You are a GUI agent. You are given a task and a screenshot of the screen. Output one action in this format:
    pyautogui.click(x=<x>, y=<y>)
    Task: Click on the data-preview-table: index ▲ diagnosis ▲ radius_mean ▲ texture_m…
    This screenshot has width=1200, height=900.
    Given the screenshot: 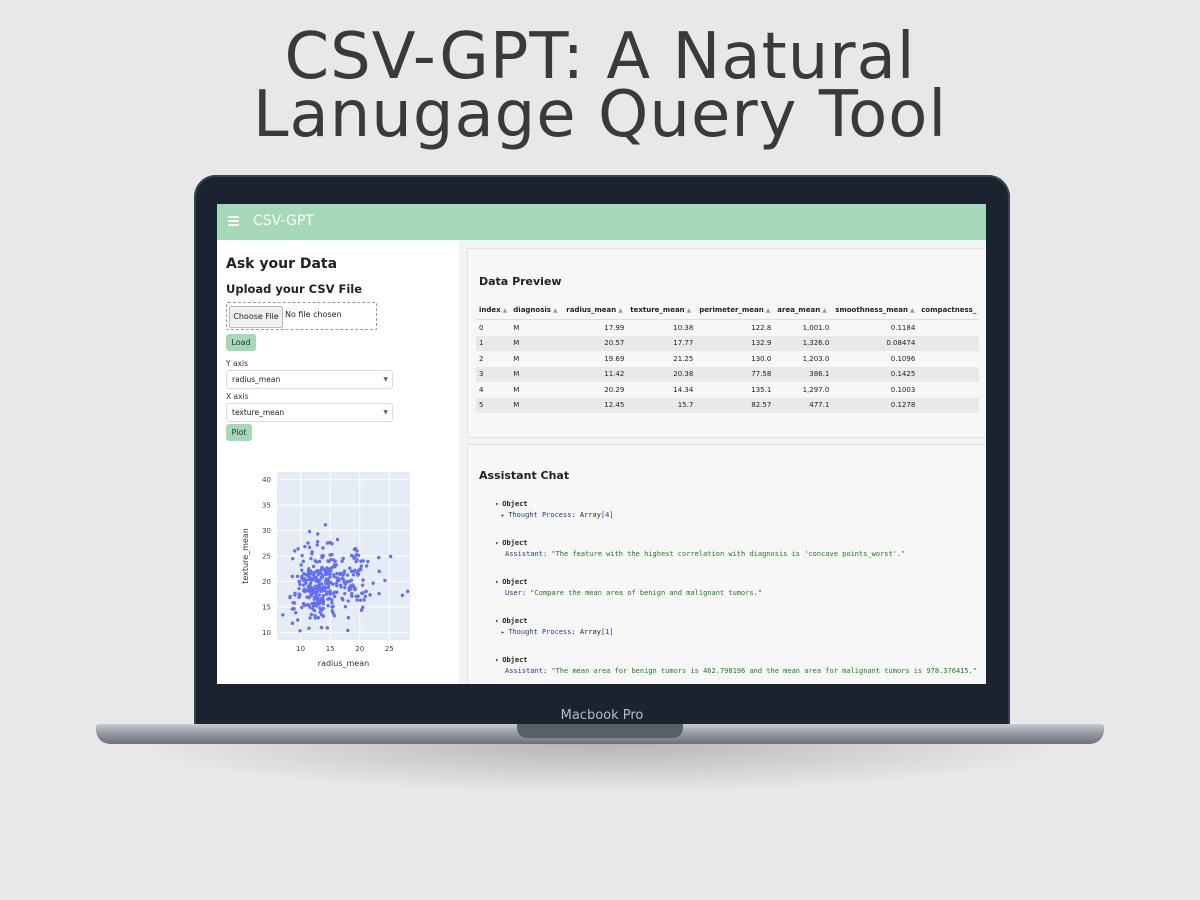 What is the action you would take?
    pyautogui.click(x=728, y=357)
    